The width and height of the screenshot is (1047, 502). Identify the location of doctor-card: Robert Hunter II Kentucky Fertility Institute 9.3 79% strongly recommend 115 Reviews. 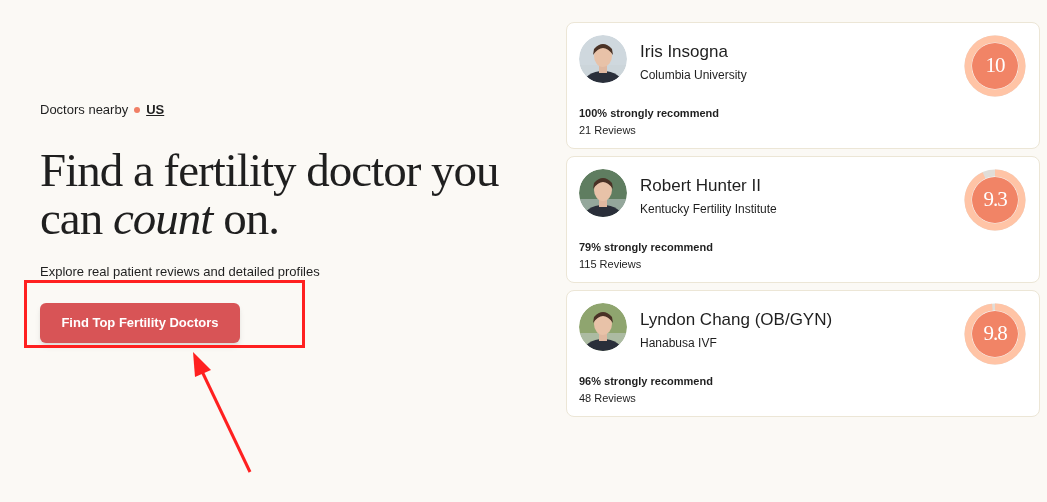
(803, 219).